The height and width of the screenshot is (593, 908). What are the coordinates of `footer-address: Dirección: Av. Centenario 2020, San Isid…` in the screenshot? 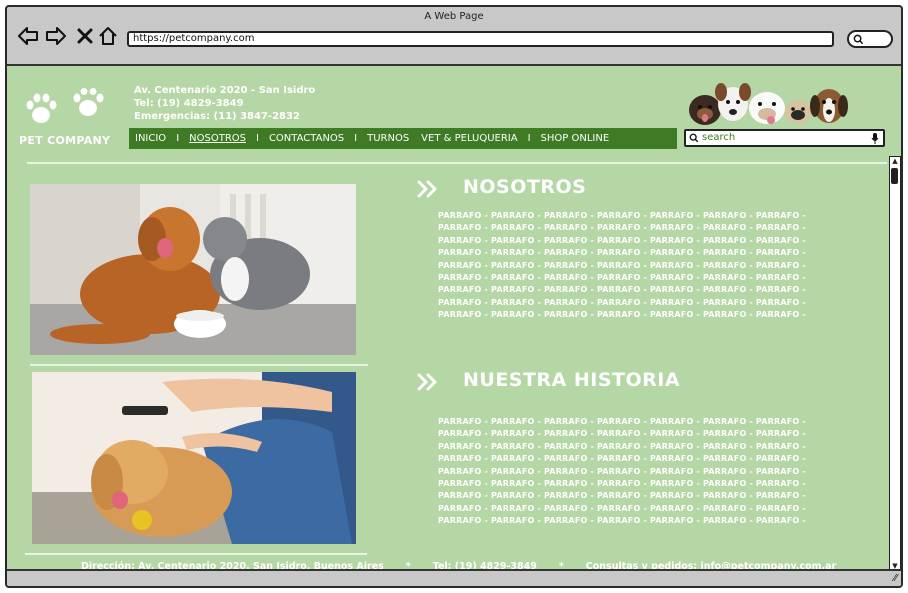 It's located at (232, 565).